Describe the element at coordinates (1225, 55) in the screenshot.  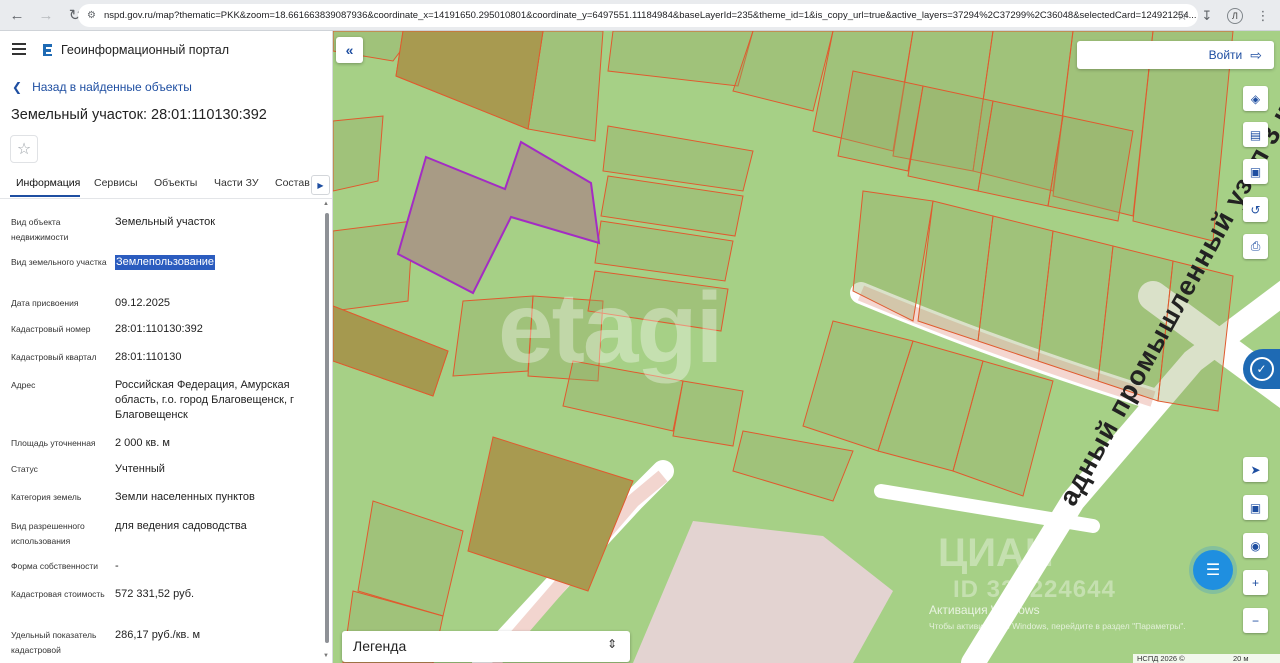
I see `login-label: Войти` at that location.